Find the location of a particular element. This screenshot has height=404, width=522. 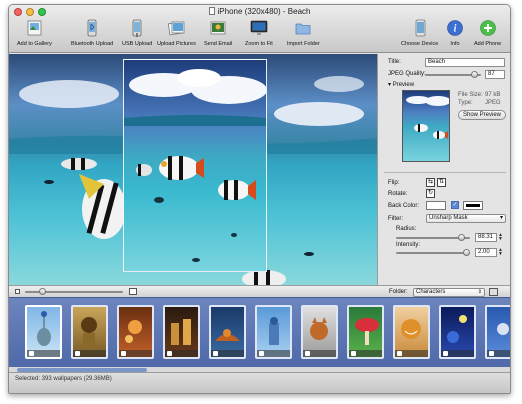

back-color-well-white is located at coordinates (436, 205).